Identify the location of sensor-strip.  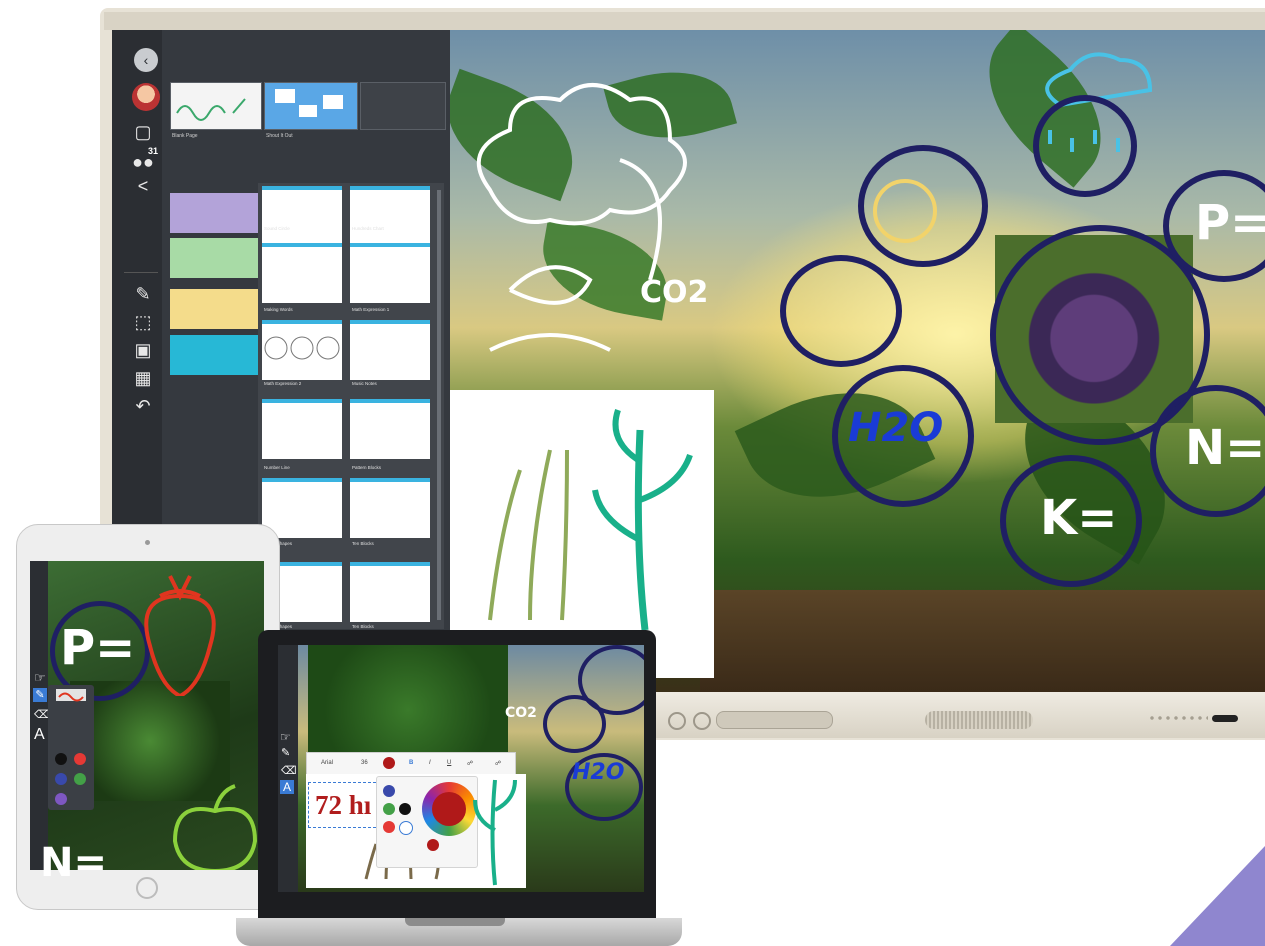
(1225, 718).